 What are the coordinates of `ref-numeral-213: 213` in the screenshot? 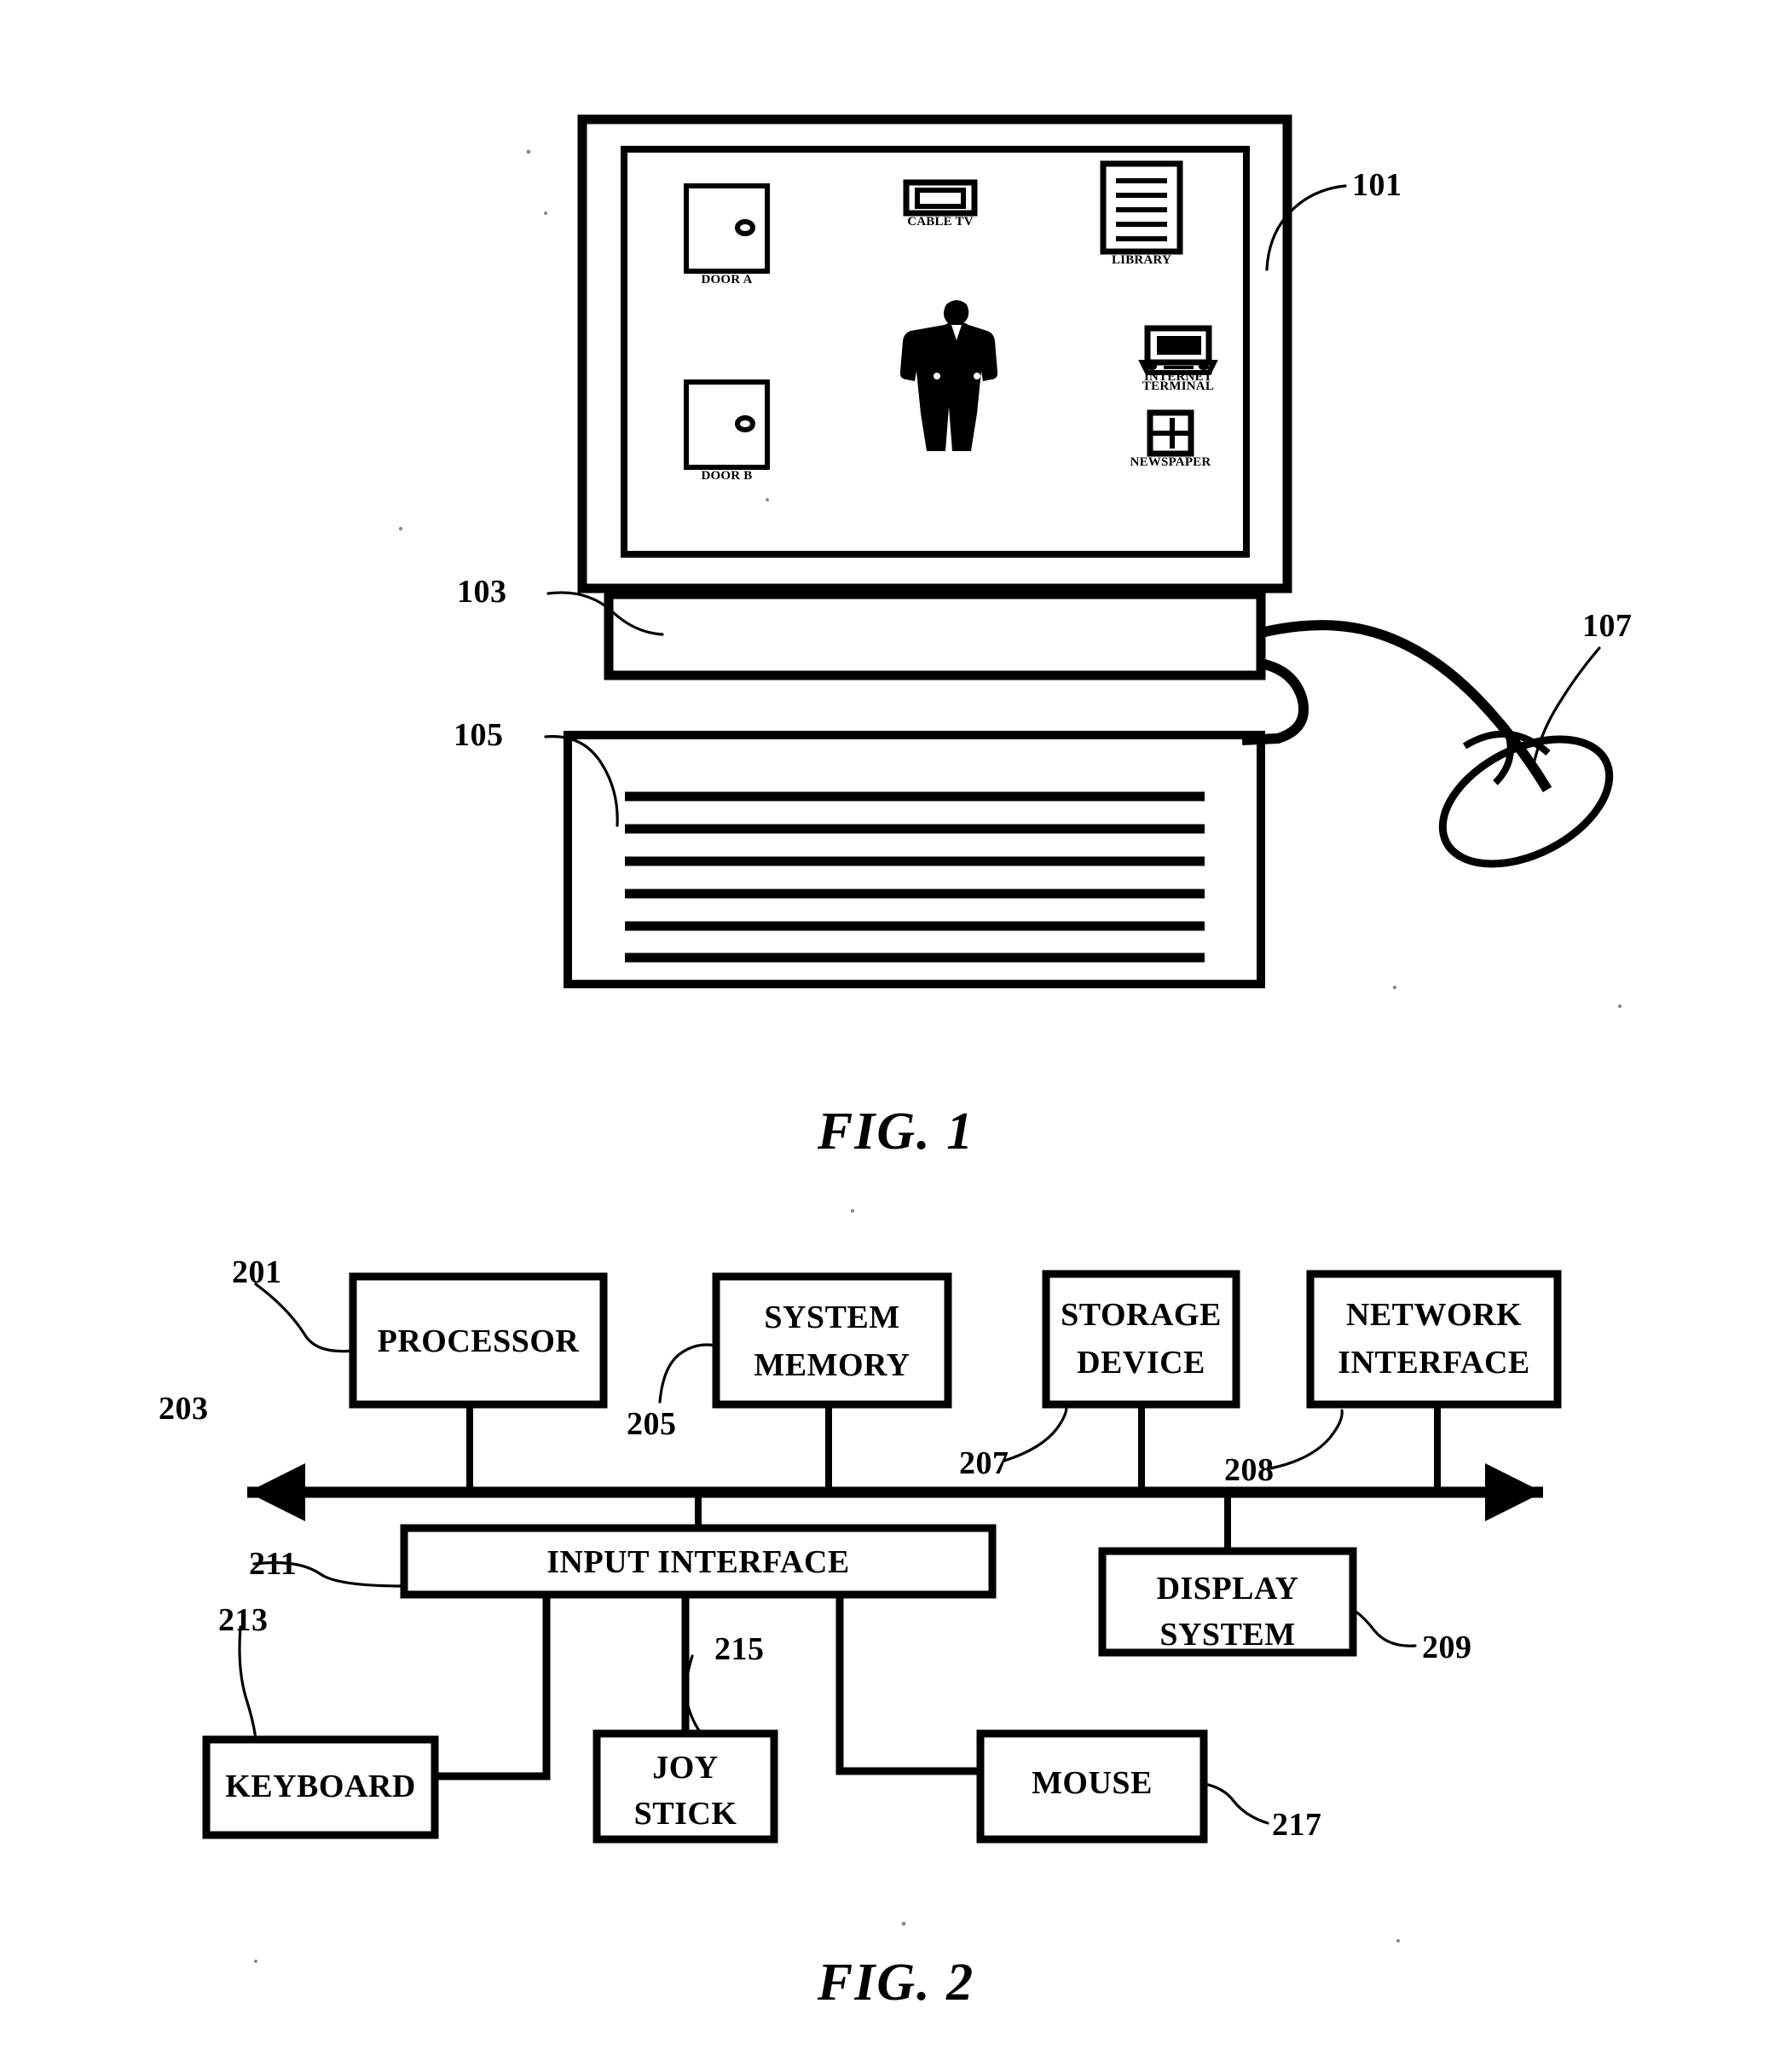 It's located at (243, 1620).